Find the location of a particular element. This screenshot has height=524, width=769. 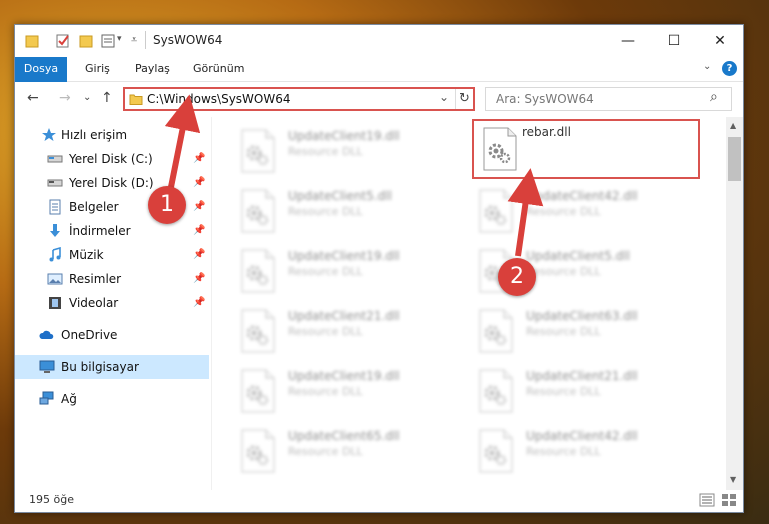

music-icon is located at coordinates (55, 254).